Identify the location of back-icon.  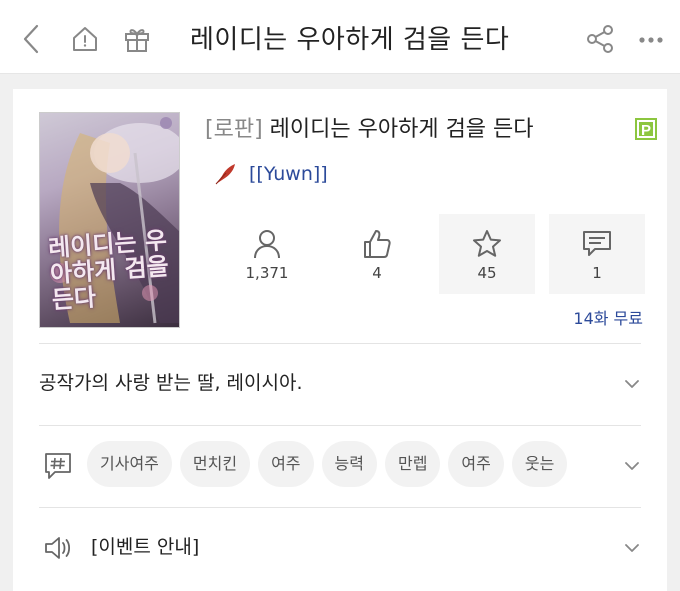
(31, 39).